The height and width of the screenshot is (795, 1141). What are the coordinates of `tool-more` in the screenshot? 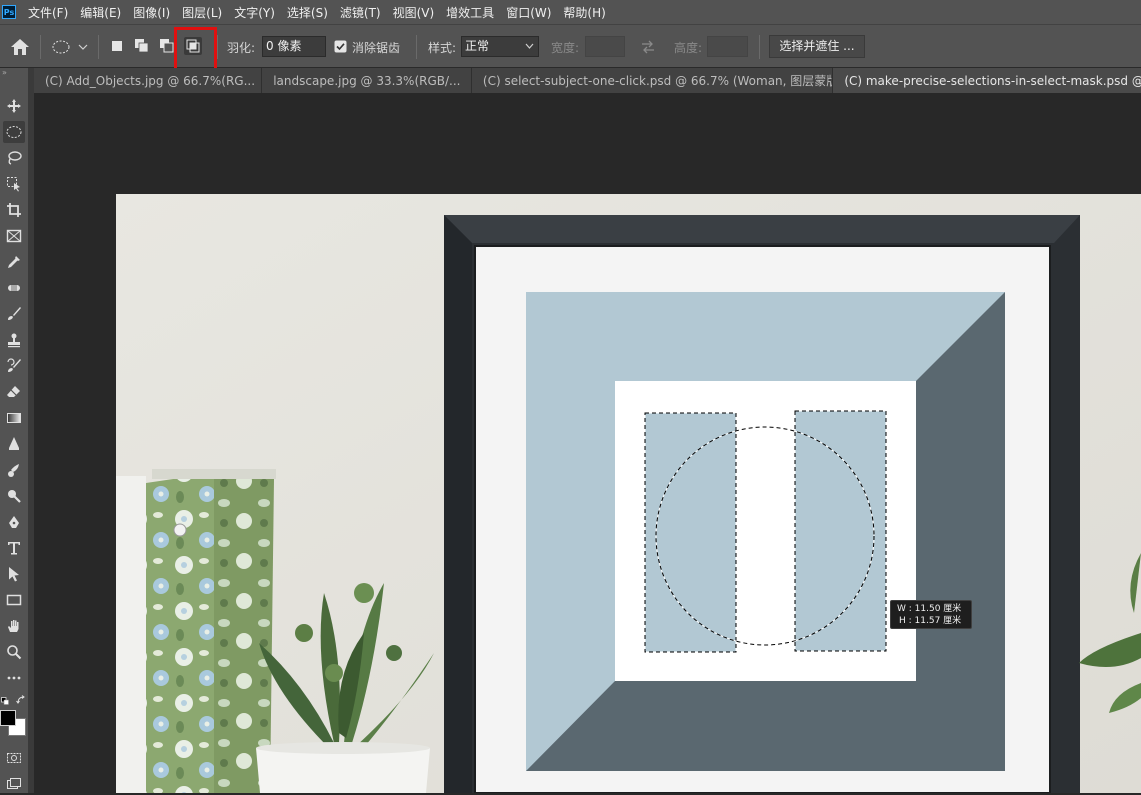 It's located at (14, 678).